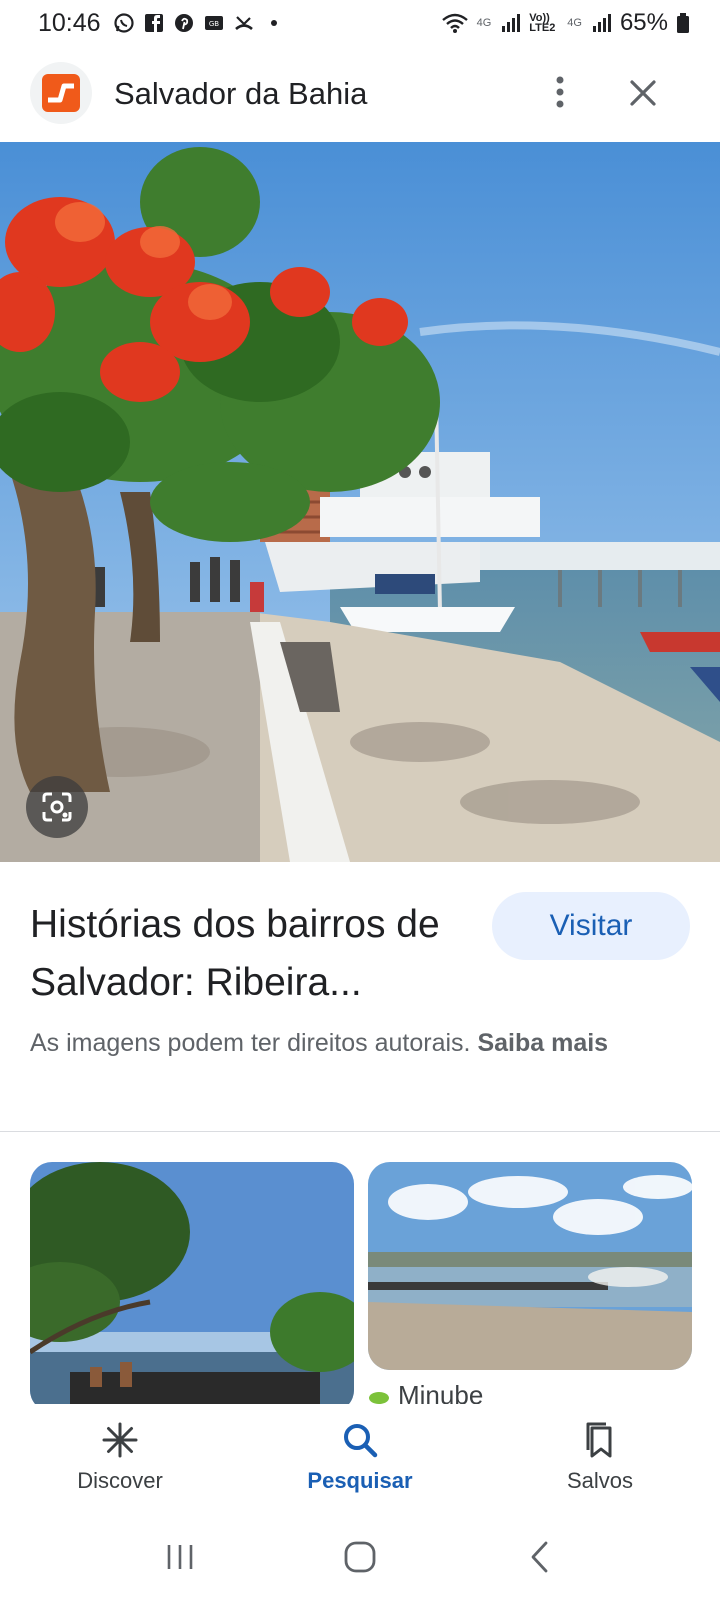 The height and width of the screenshot is (1600, 720). I want to click on more-vert-icon, so click(560, 92).